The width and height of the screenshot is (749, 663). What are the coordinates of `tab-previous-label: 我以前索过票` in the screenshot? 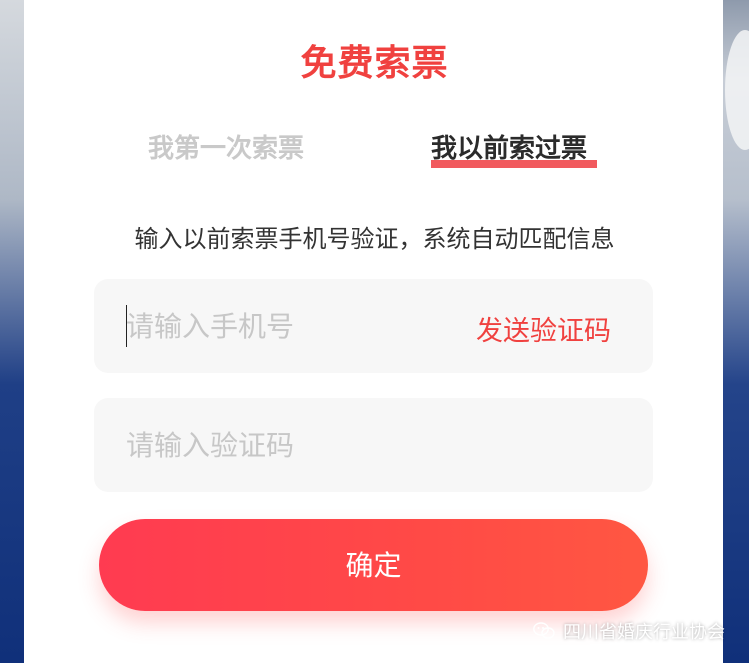 It's located at (509, 149).